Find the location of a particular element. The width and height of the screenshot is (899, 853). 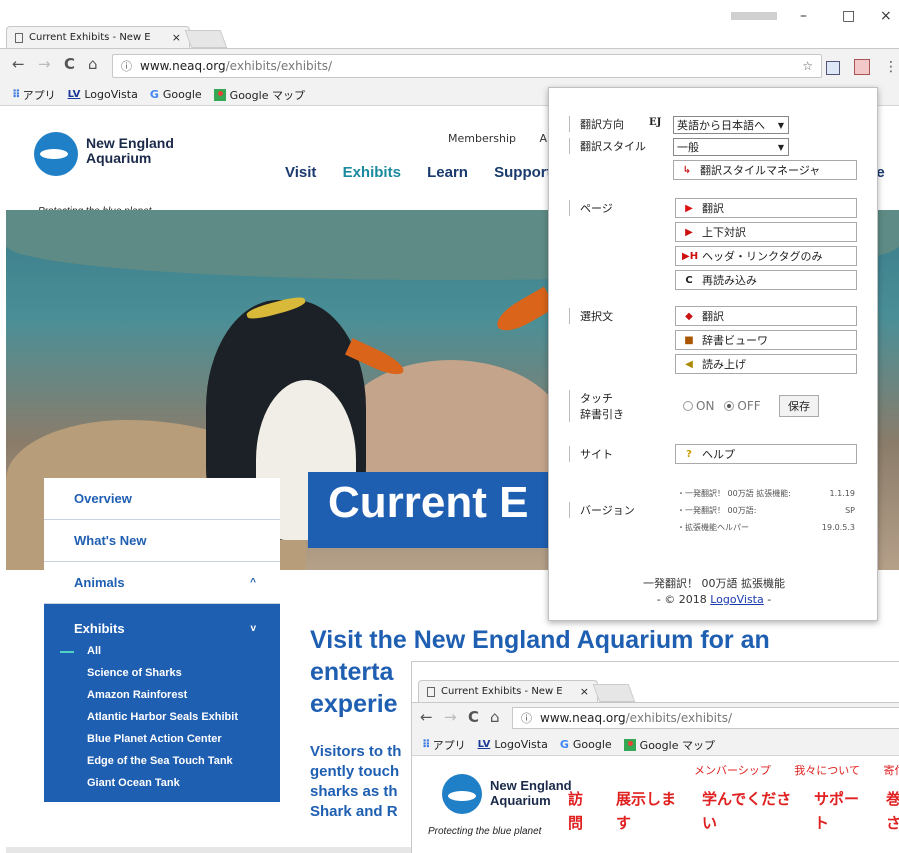

translator-extension-icon is located at coordinates (862, 67).